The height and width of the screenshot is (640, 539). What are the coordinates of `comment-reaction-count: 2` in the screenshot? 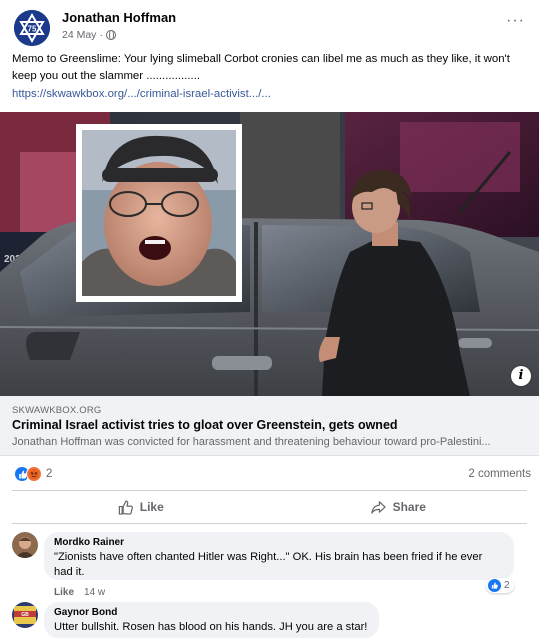 It's located at (507, 585).